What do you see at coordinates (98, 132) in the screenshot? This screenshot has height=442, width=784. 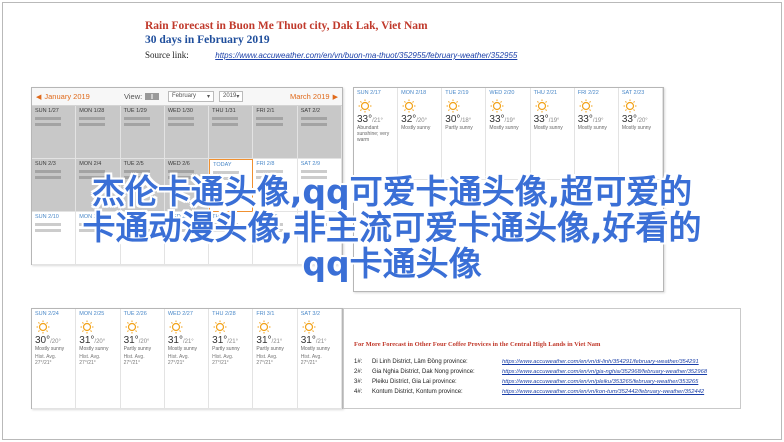 I see `calendar-day-cell: MON 1/28` at bounding box center [98, 132].